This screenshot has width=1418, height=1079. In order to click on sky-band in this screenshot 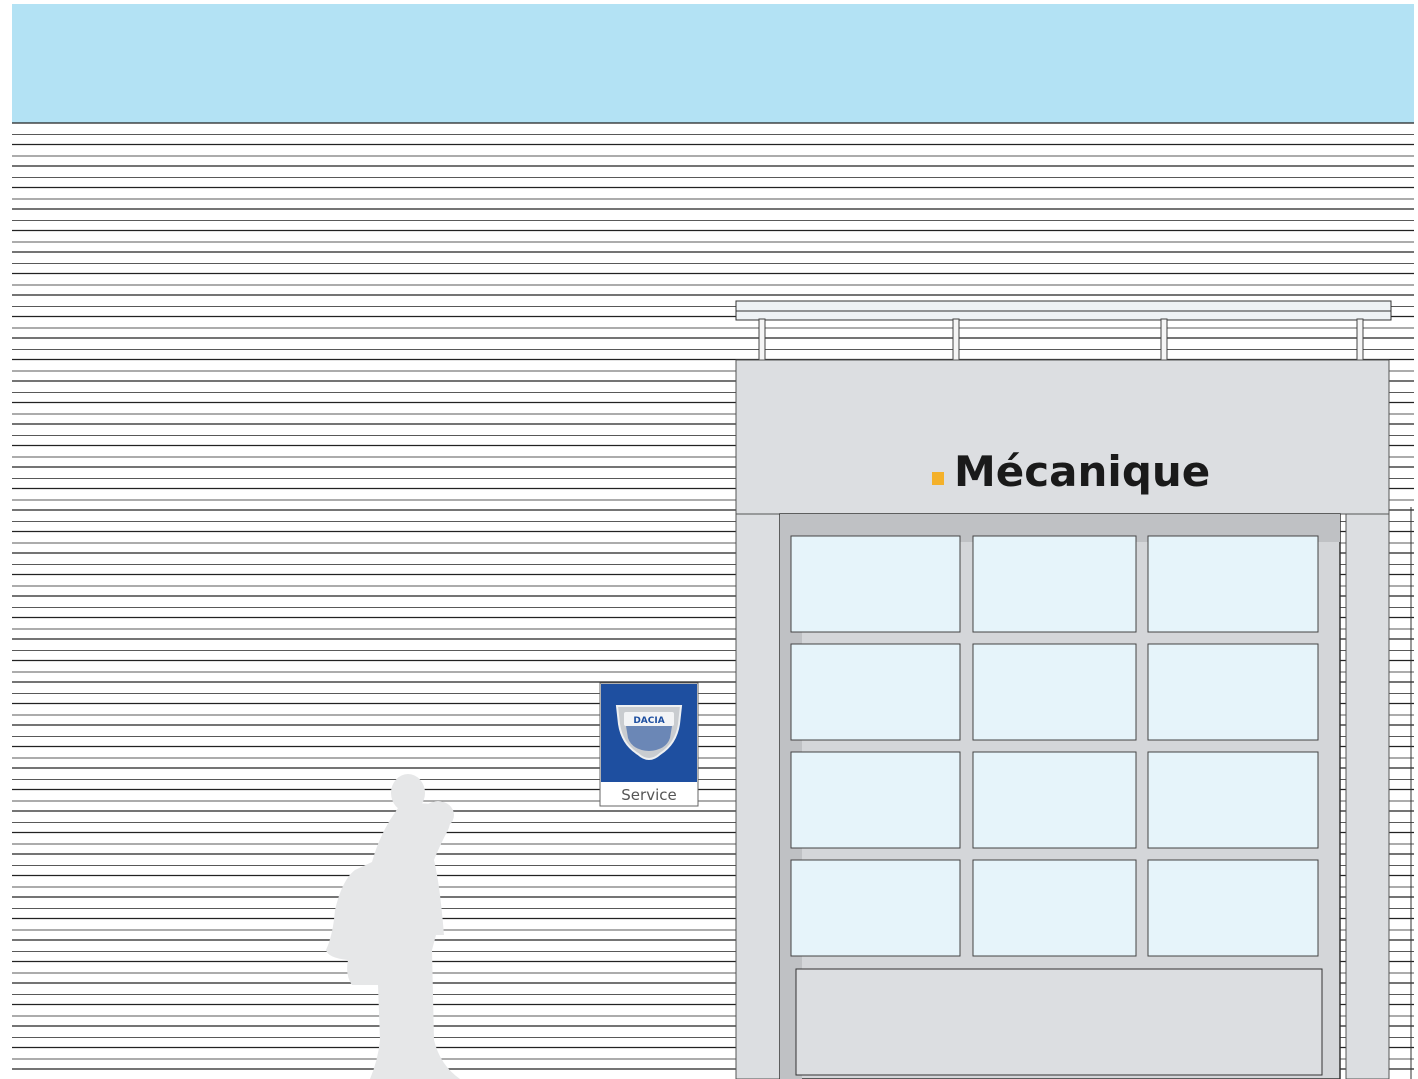, I will do `click(713, 63)`.